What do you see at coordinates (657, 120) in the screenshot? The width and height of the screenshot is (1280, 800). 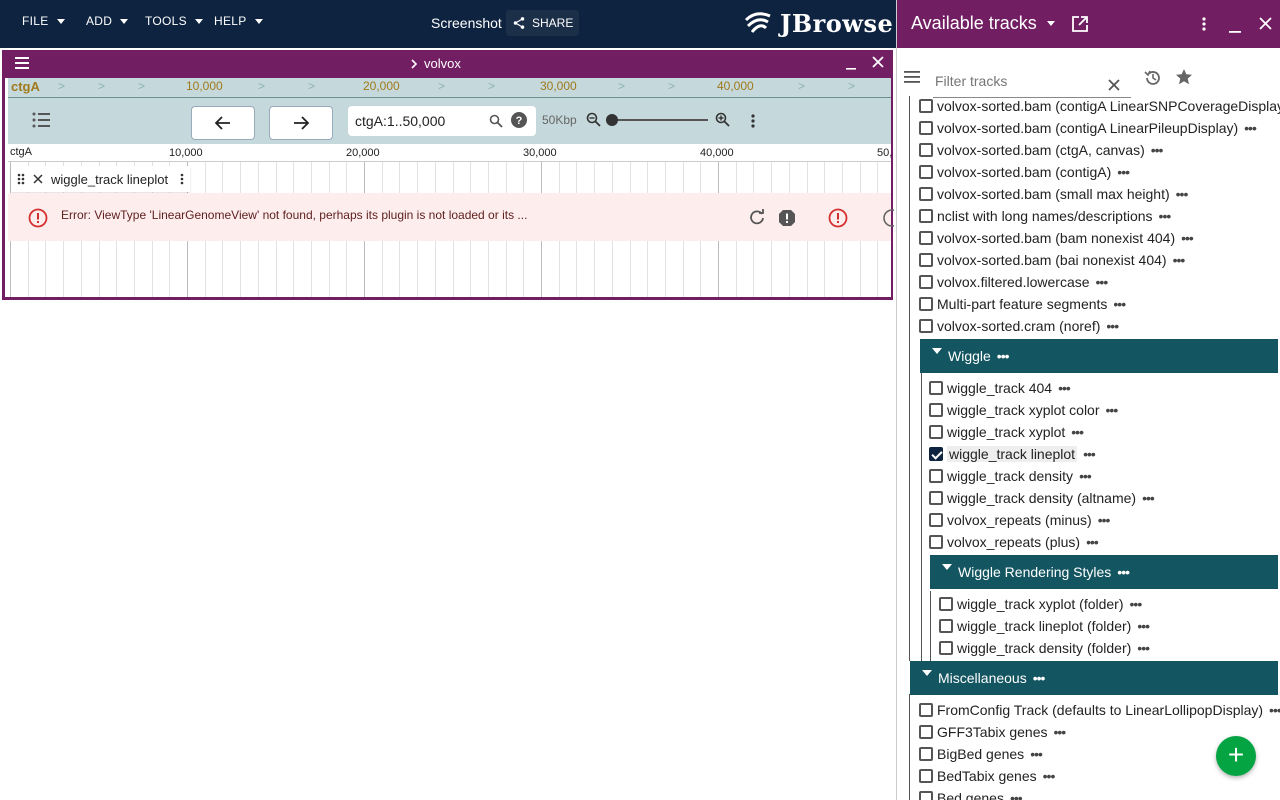 I see `zoom-slider` at bounding box center [657, 120].